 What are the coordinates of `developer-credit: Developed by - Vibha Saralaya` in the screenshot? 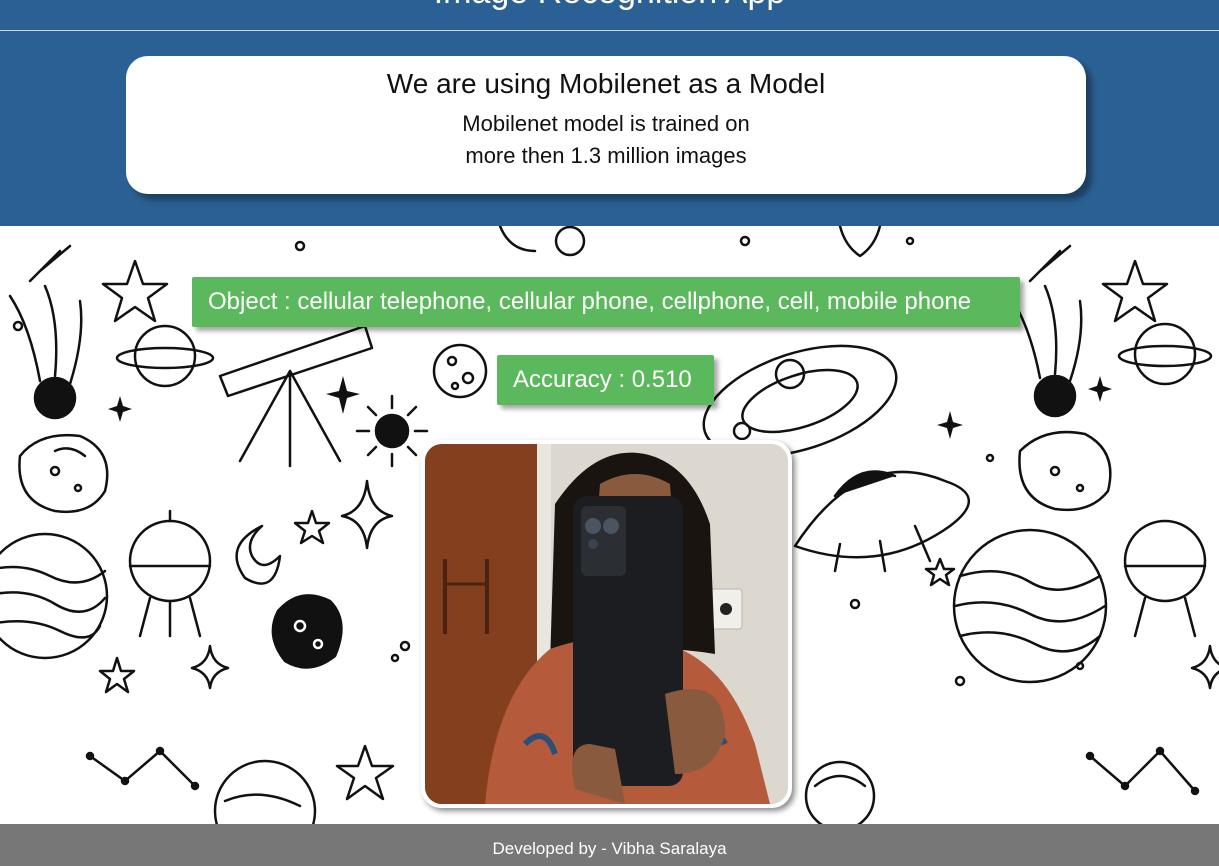 It's located at (609, 848).